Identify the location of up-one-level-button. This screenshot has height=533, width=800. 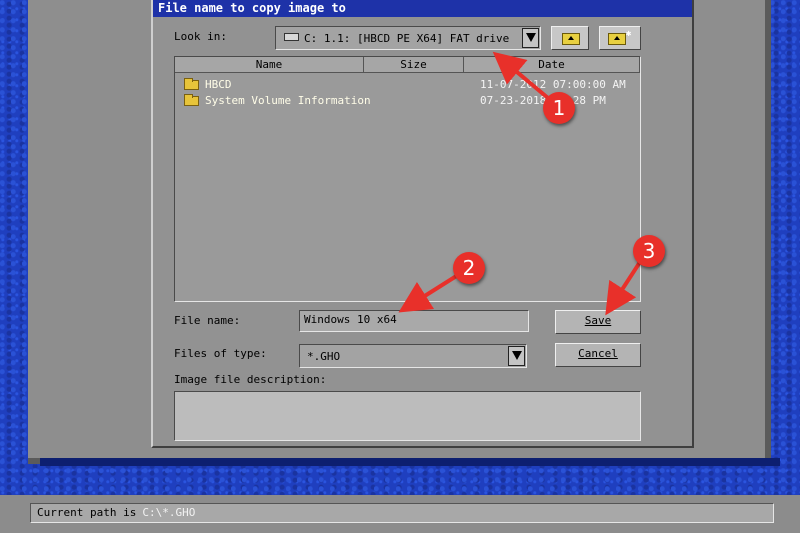
(570, 38).